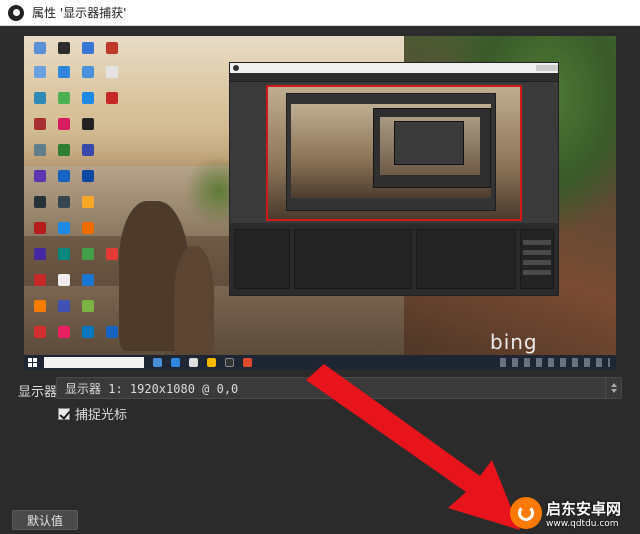 This screenshot has width=640, height=534. Describe the element at coordinates (394, 77) in the screenshot. I see `nested-menu-bar` at that location.